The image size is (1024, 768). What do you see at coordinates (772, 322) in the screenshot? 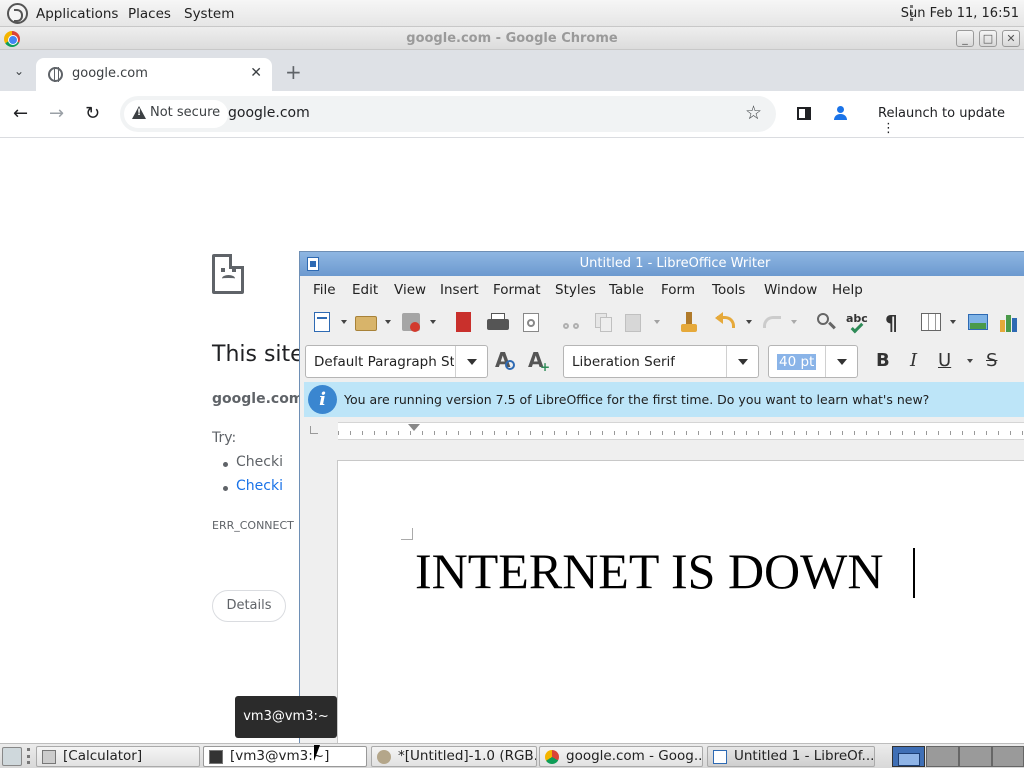
I see `redo-icon` at bounding box center [772, 322].